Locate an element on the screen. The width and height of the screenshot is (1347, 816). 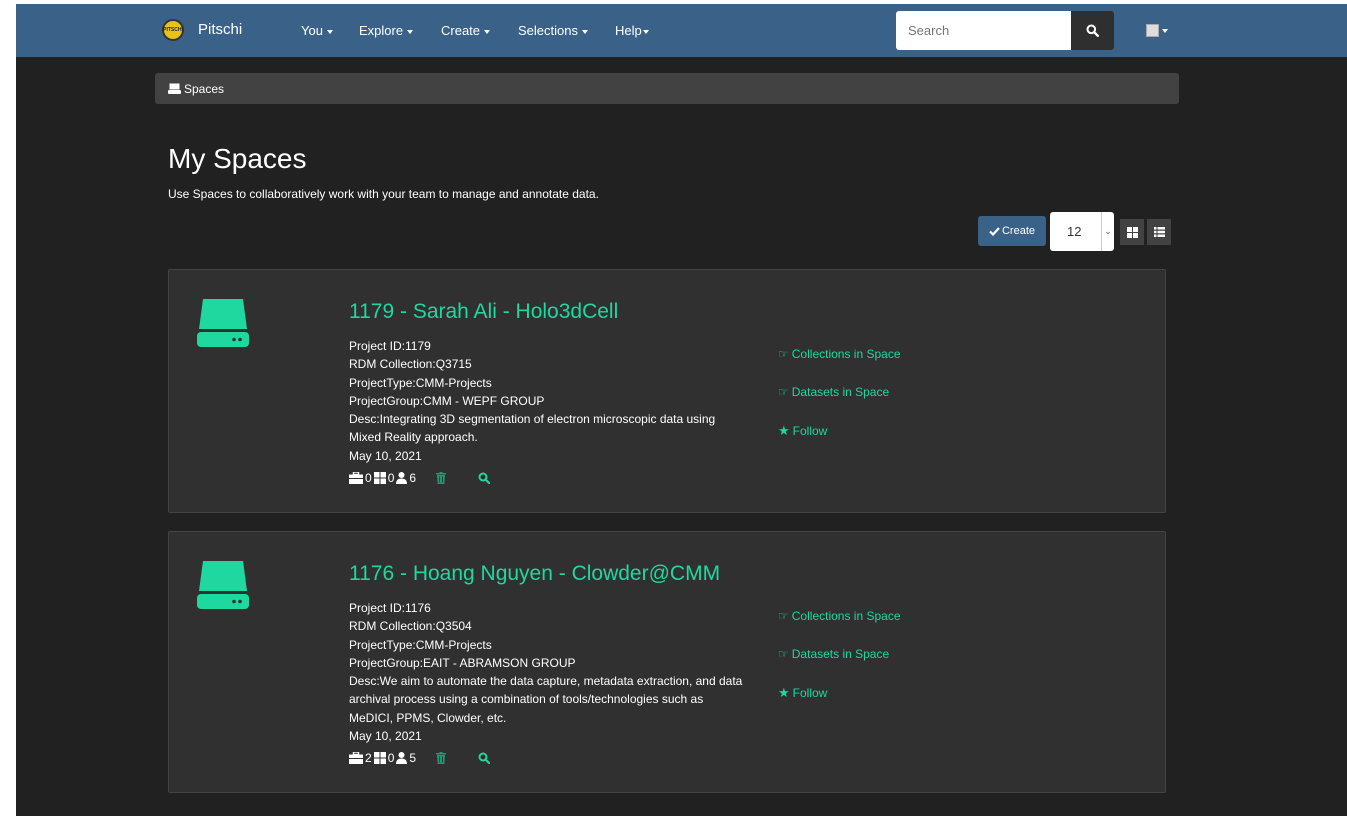
list-view-button is located at coordinates (1159, 232).